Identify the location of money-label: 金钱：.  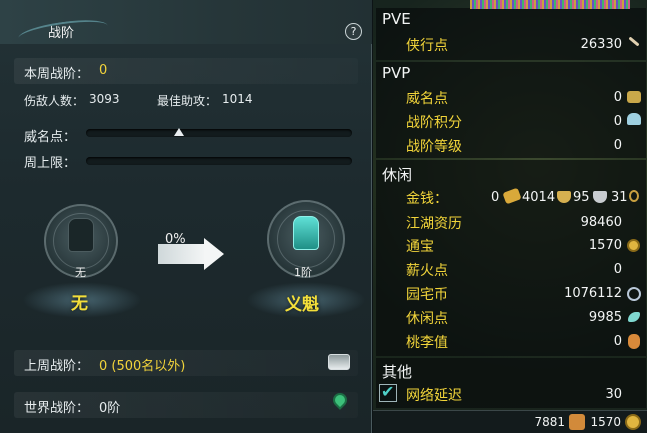
(427, 199).